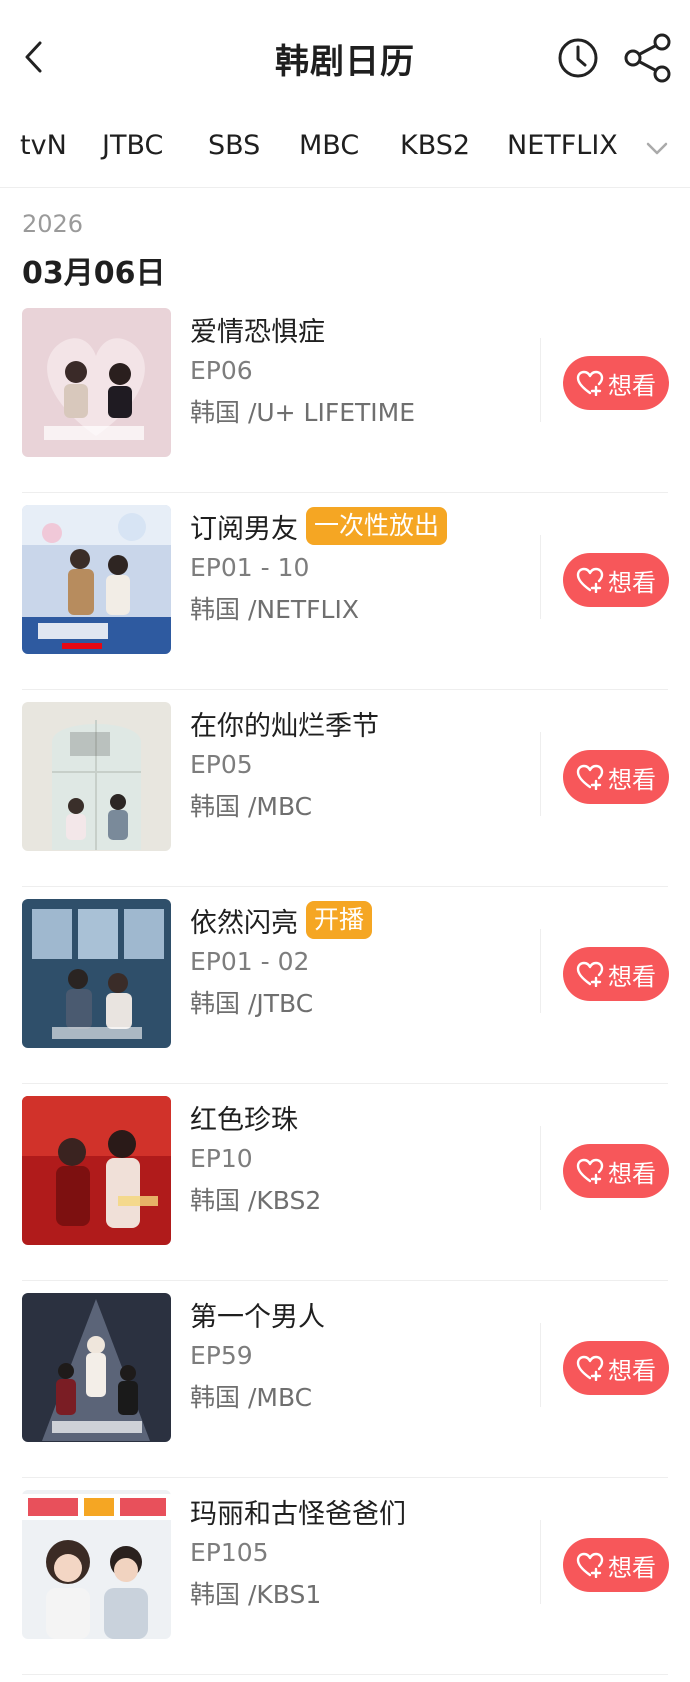  Describe the element at coordinates (345, 788) in the screenshot. I see `show-item: 在你的灿烂季节 EP05 韩国 /MBC 想看` at that location.